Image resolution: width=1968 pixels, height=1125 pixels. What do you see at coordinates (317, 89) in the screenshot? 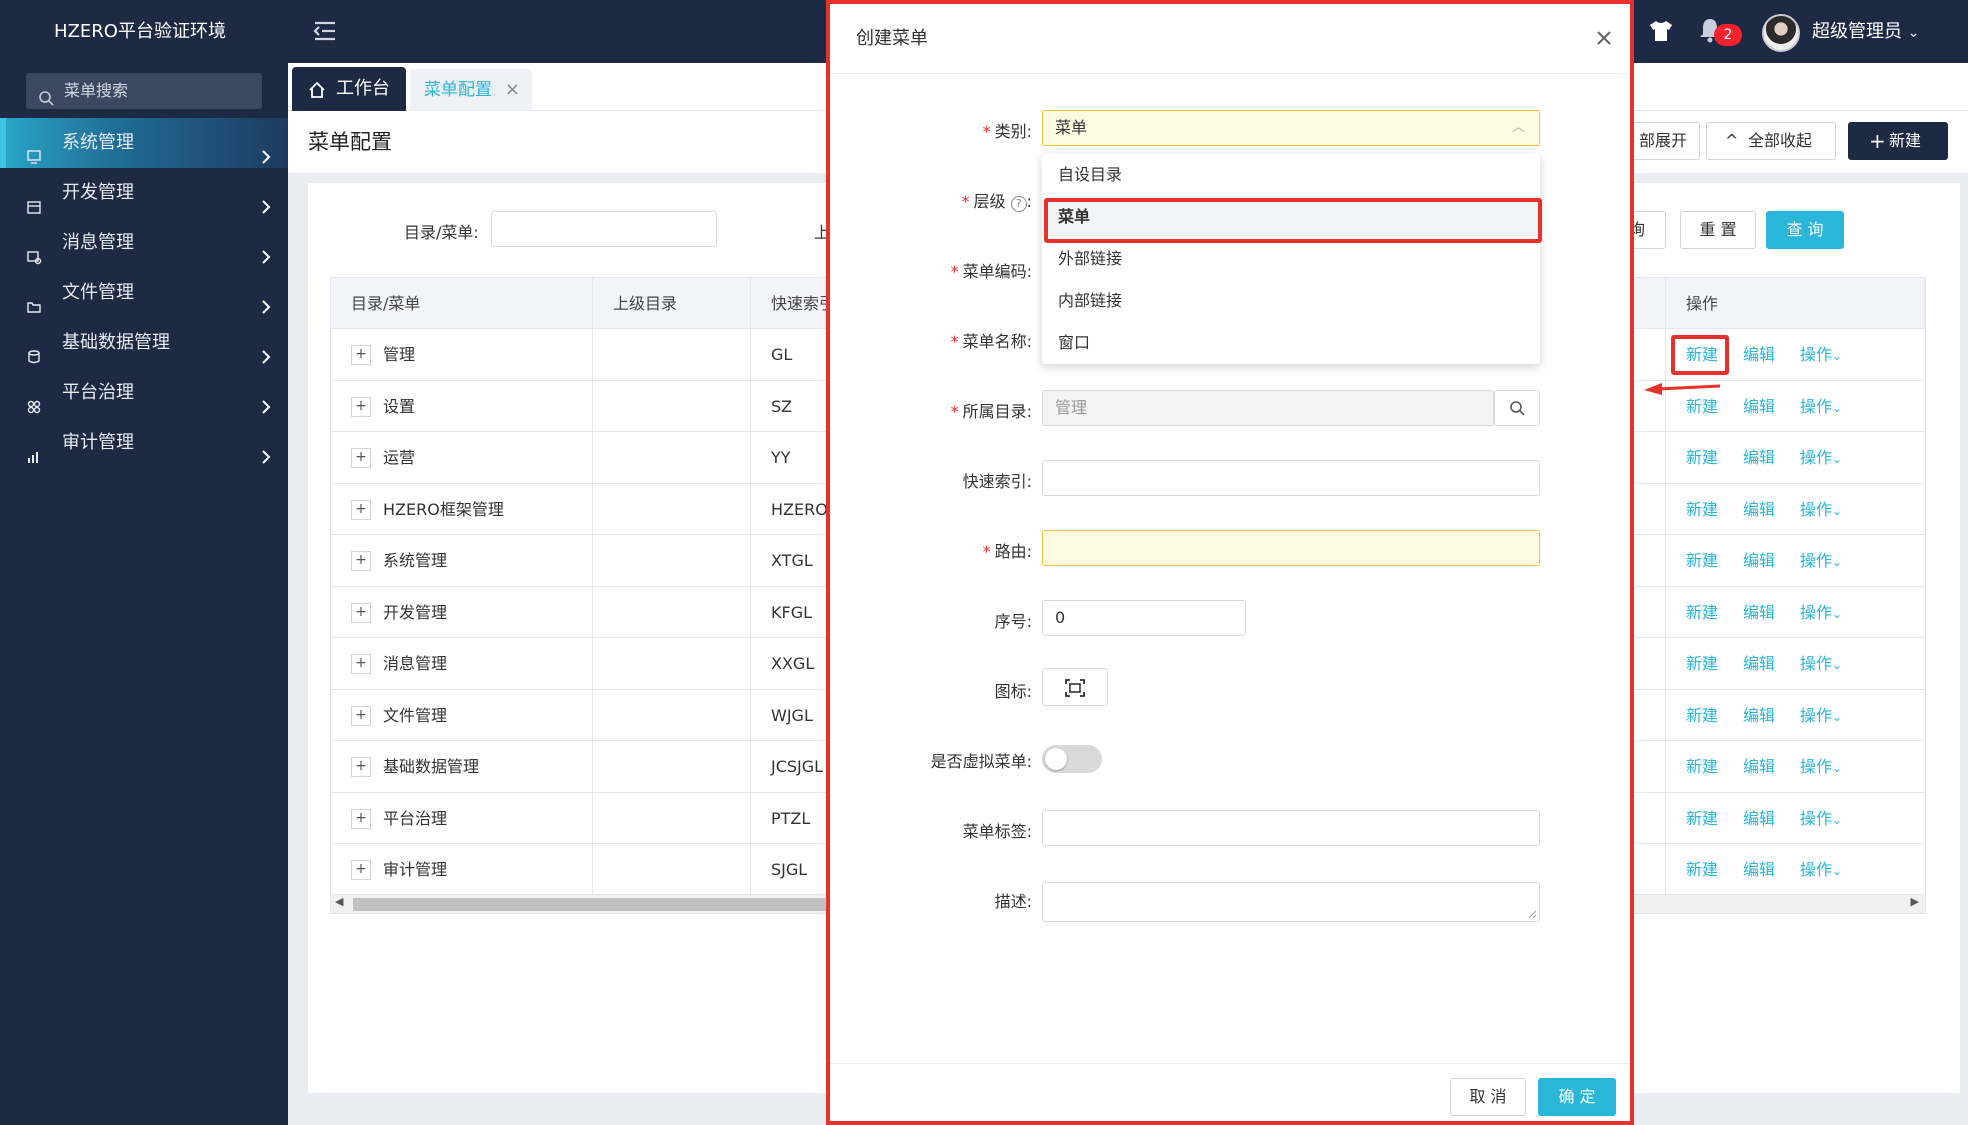
I see `home-icon` at bounding box center [317, 89].